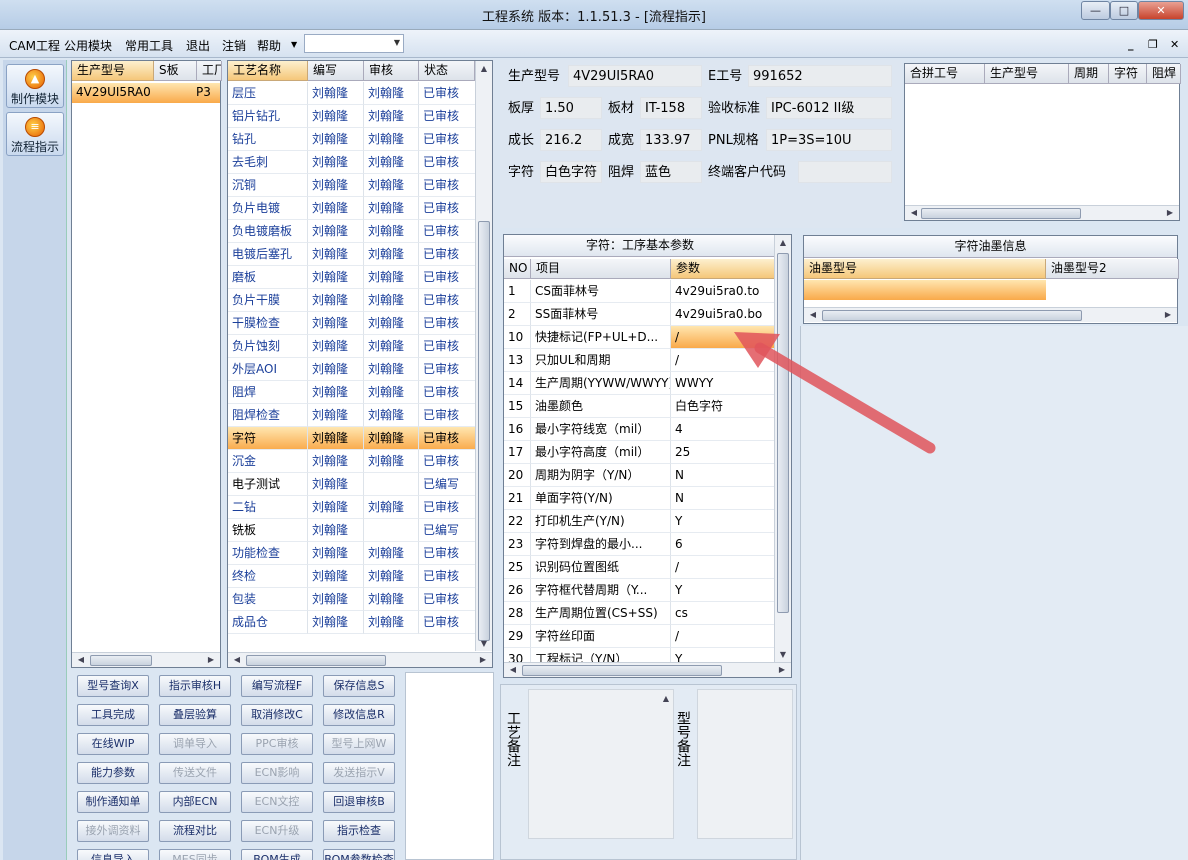 The width and height of the screenshot is (1188, 860). I want to click on character-field: 白色字符, so click(571, 172).